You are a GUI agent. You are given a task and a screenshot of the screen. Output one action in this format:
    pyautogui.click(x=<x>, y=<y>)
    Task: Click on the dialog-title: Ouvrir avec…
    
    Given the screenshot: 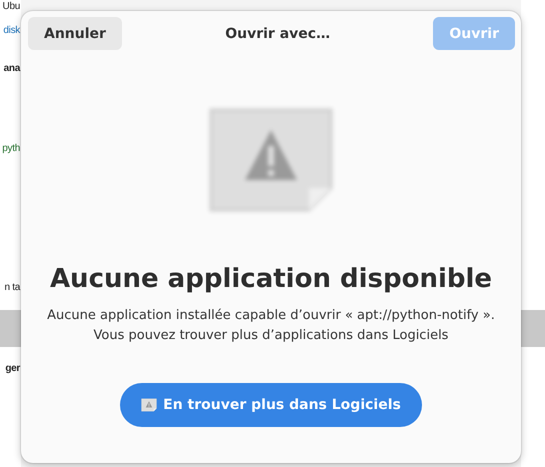 What is the action you would take?
    pyautogui.click(x=277, y=34)
    